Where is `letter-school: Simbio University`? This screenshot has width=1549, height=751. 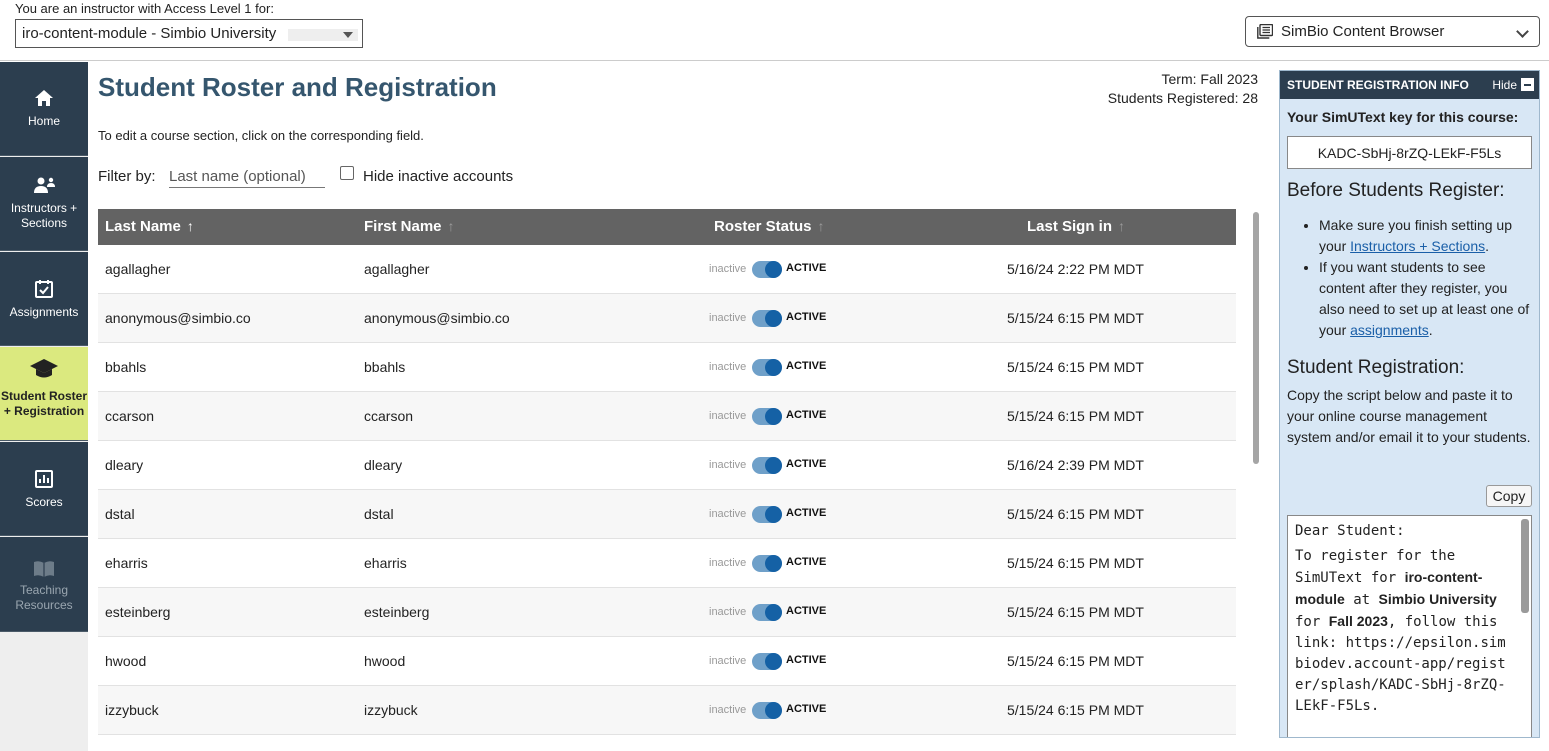
letter-school: Simbio University is located at coordinates (1437, 599).